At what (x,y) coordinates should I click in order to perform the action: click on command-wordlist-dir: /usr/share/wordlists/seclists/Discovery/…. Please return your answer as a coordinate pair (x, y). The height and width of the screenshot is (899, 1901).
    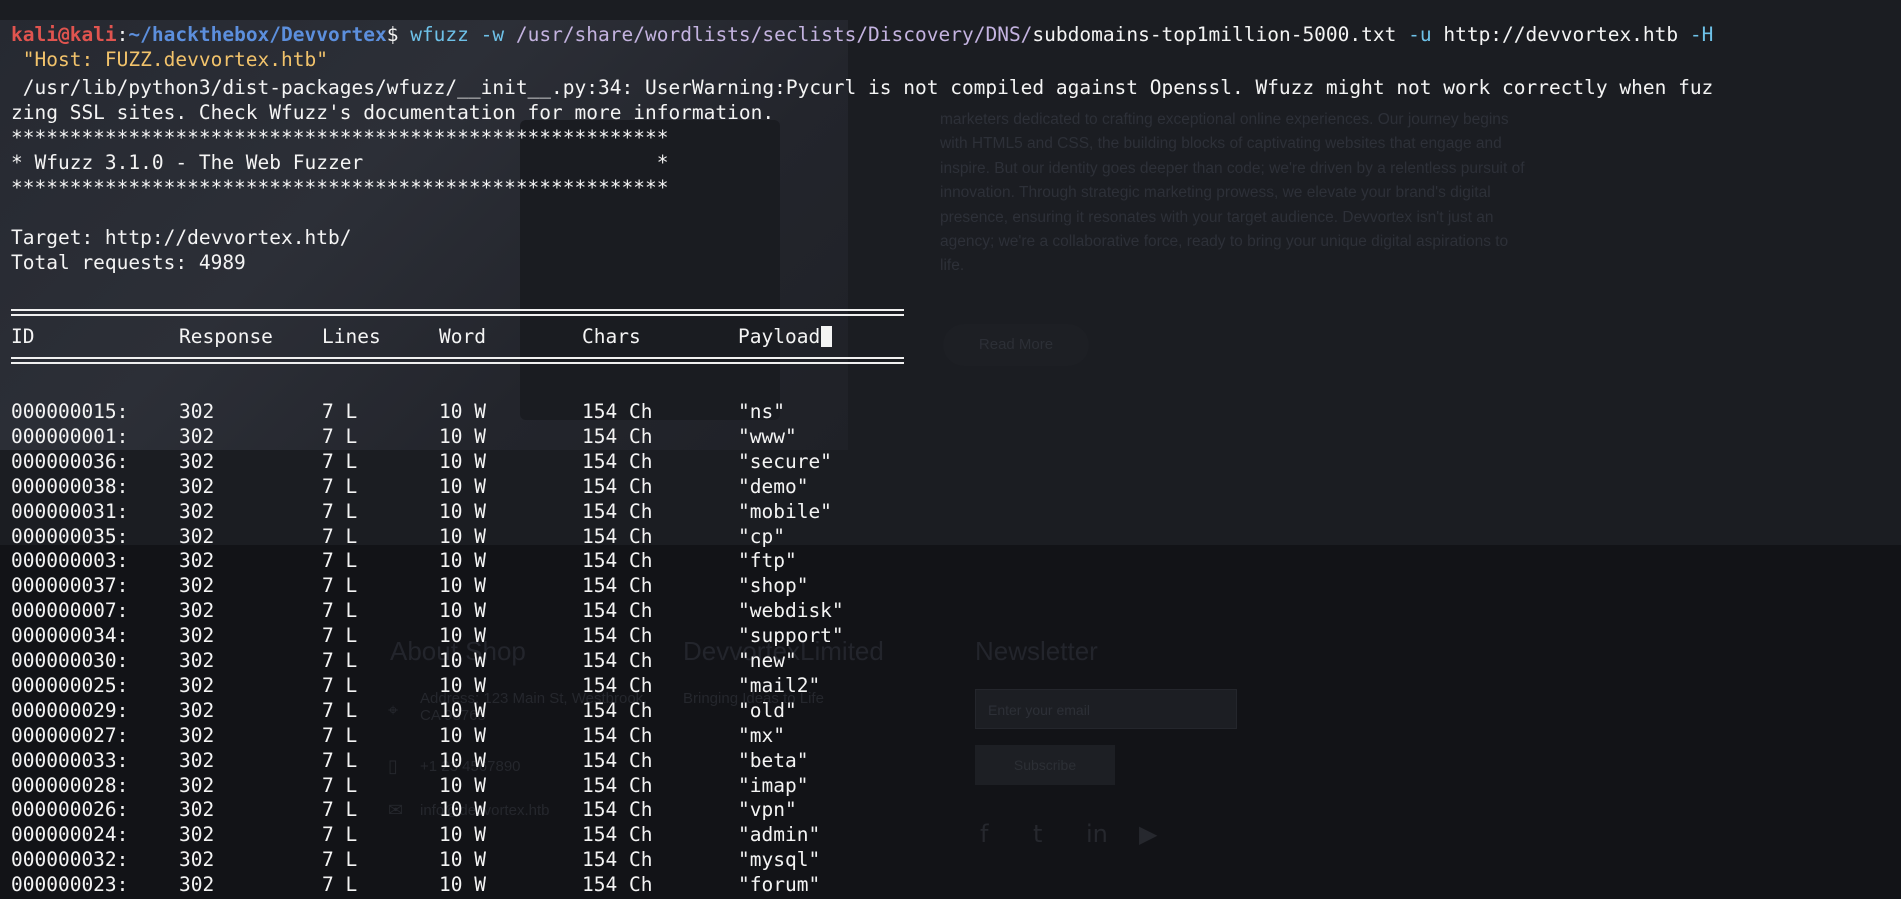
    Looking at the image, I should click on (774, 34).